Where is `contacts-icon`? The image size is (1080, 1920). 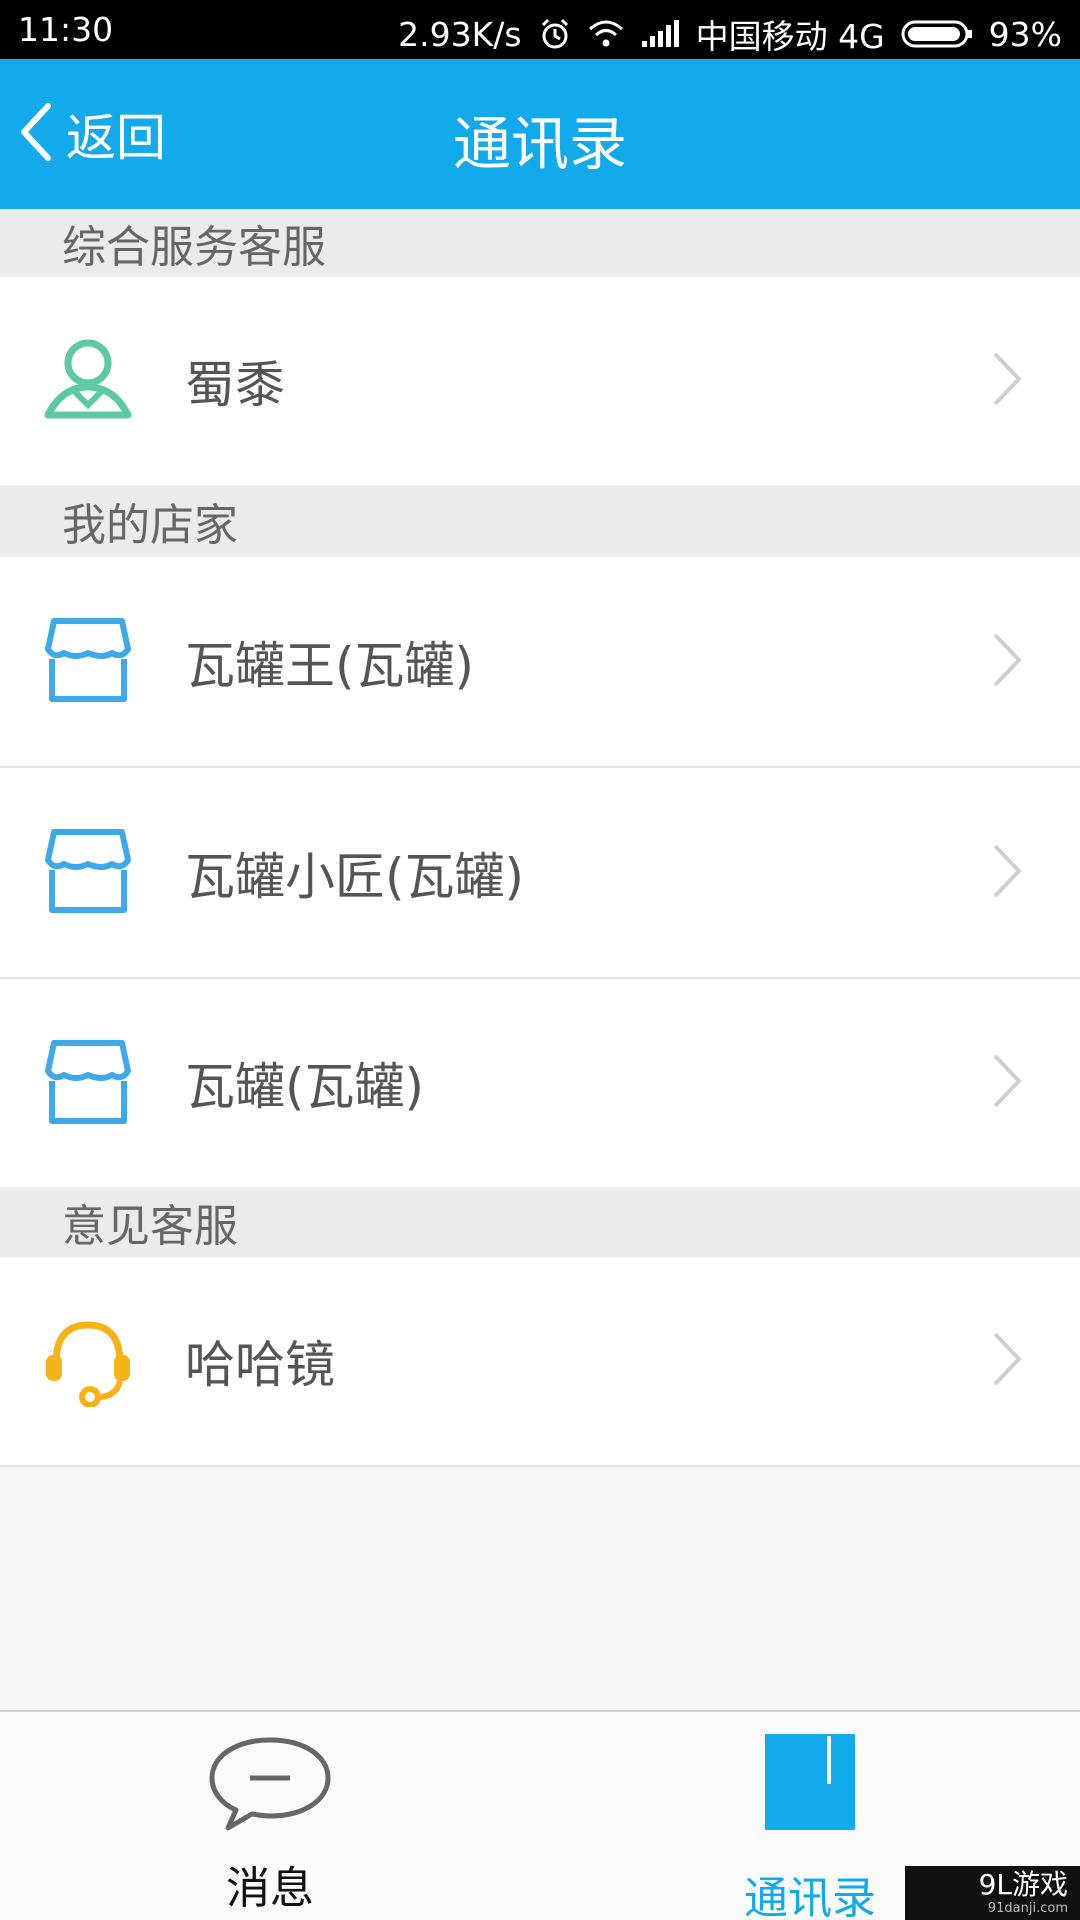
contacts-icon is located at coordinates (810, 1784).